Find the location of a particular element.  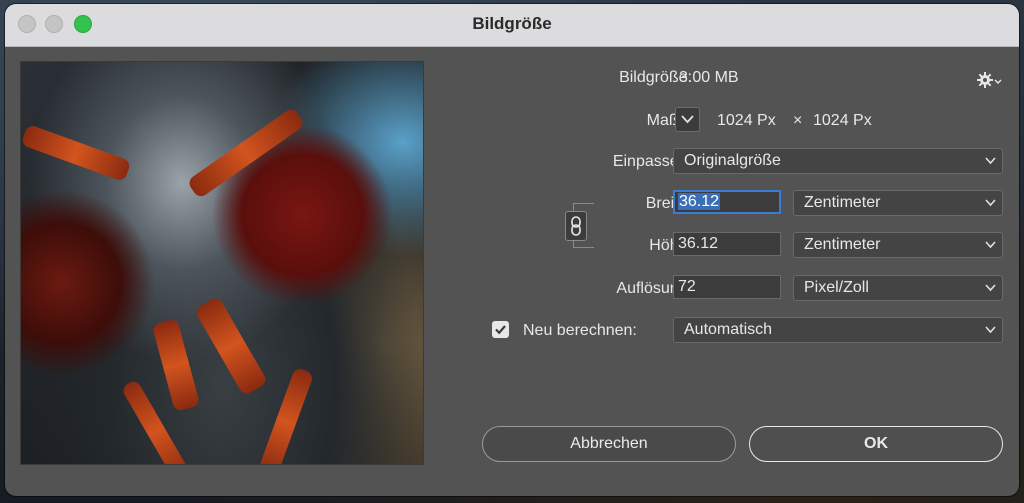

link-icon is located at coordinates (576, 226).